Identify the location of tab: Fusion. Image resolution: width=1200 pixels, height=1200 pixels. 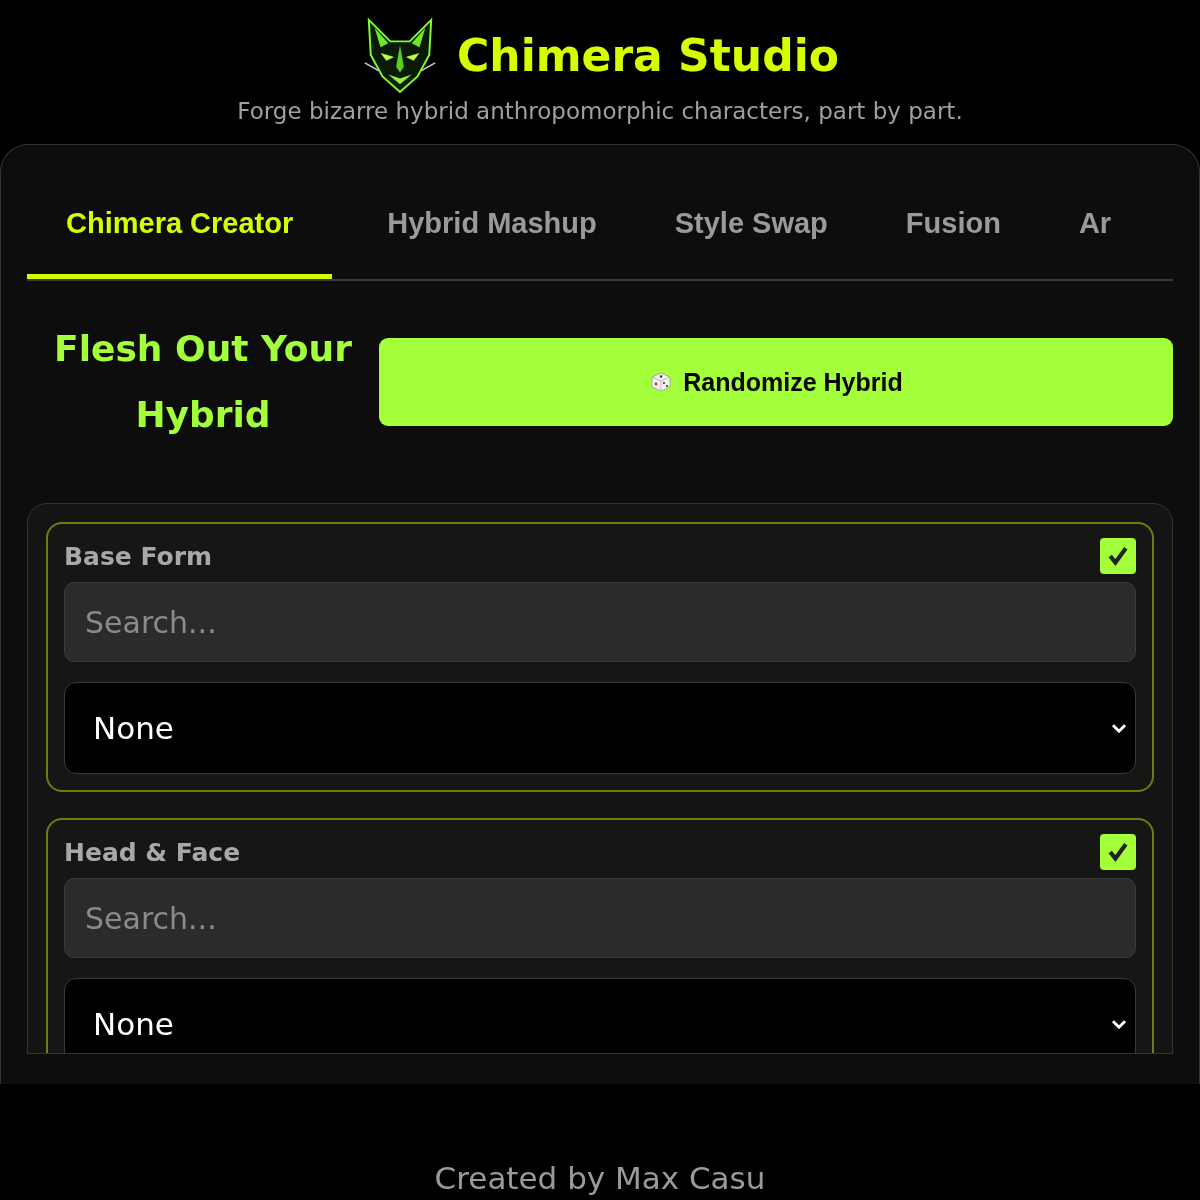
(953, 226).